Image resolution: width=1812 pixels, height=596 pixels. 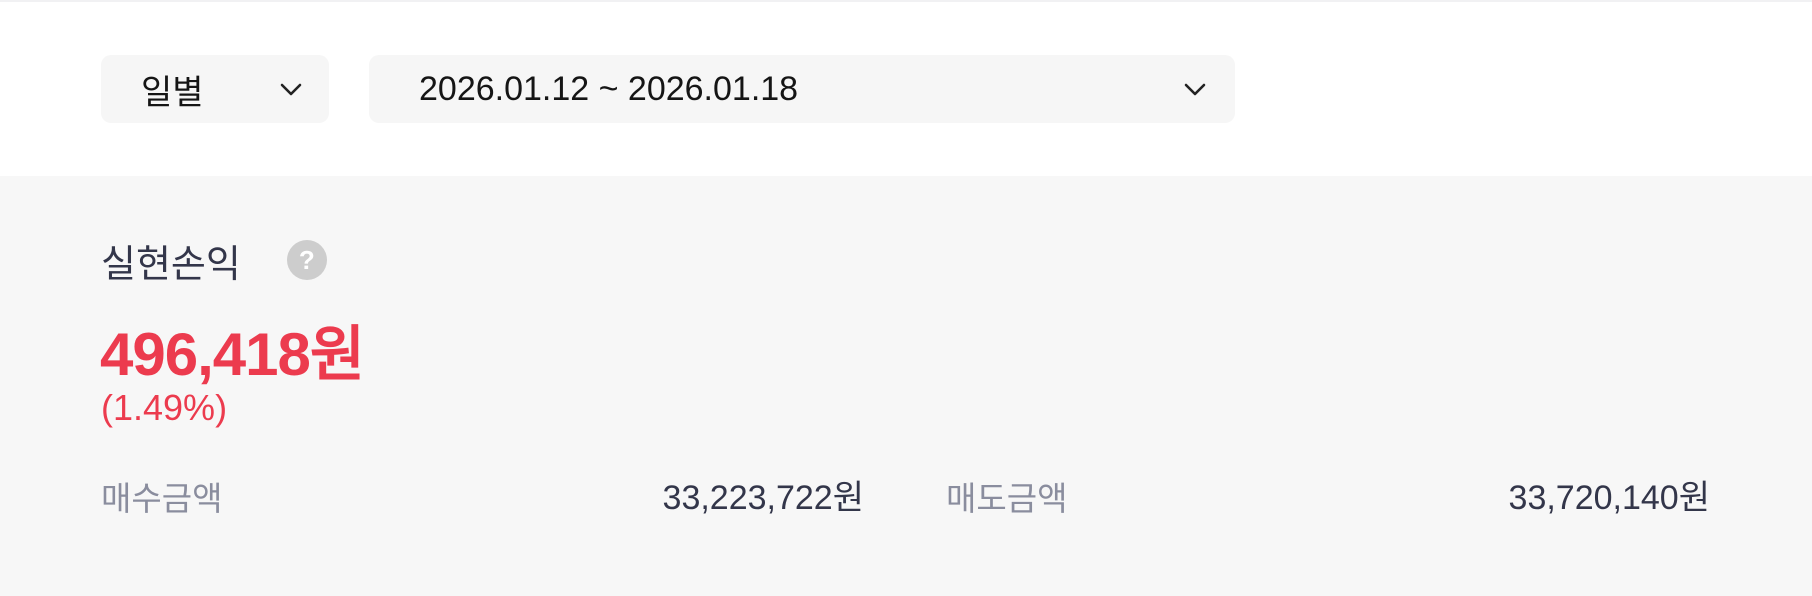 I want to click on sell-amount-label: 매도금액, so click(x=1007, y=498).